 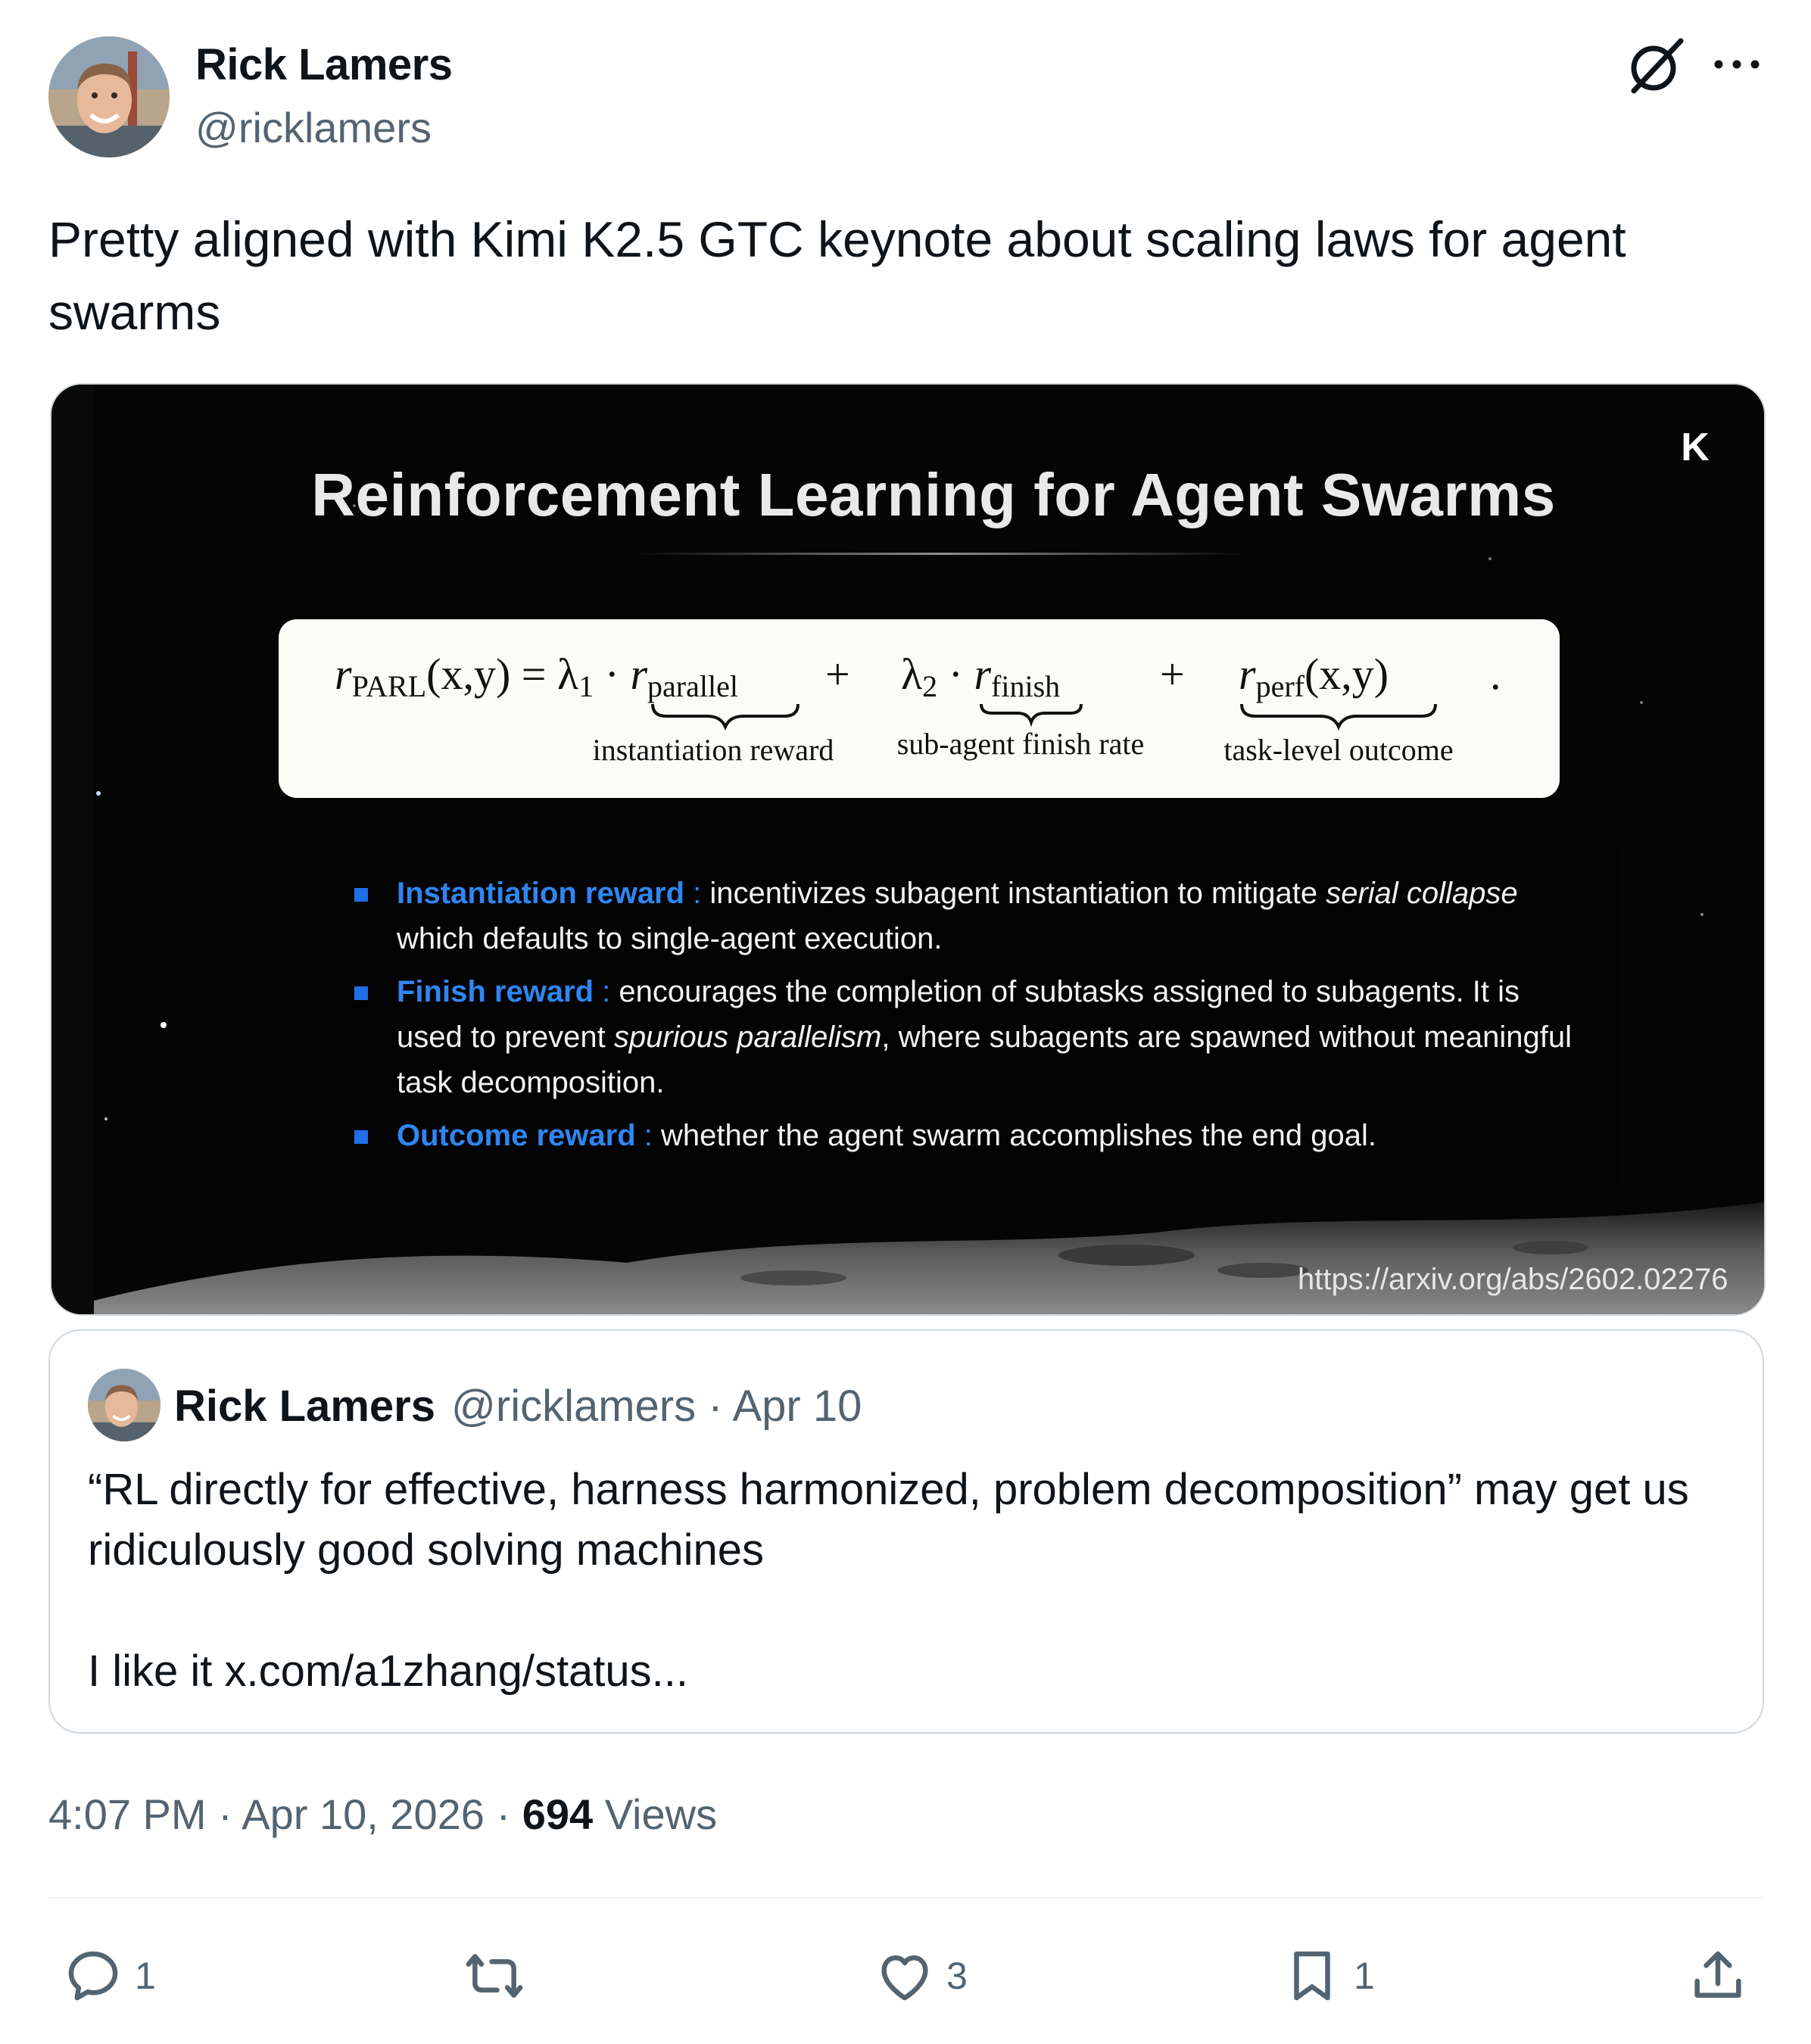 I want to click on brace-label-2: sub-agent finish rate, so click(x=1021, y=744).